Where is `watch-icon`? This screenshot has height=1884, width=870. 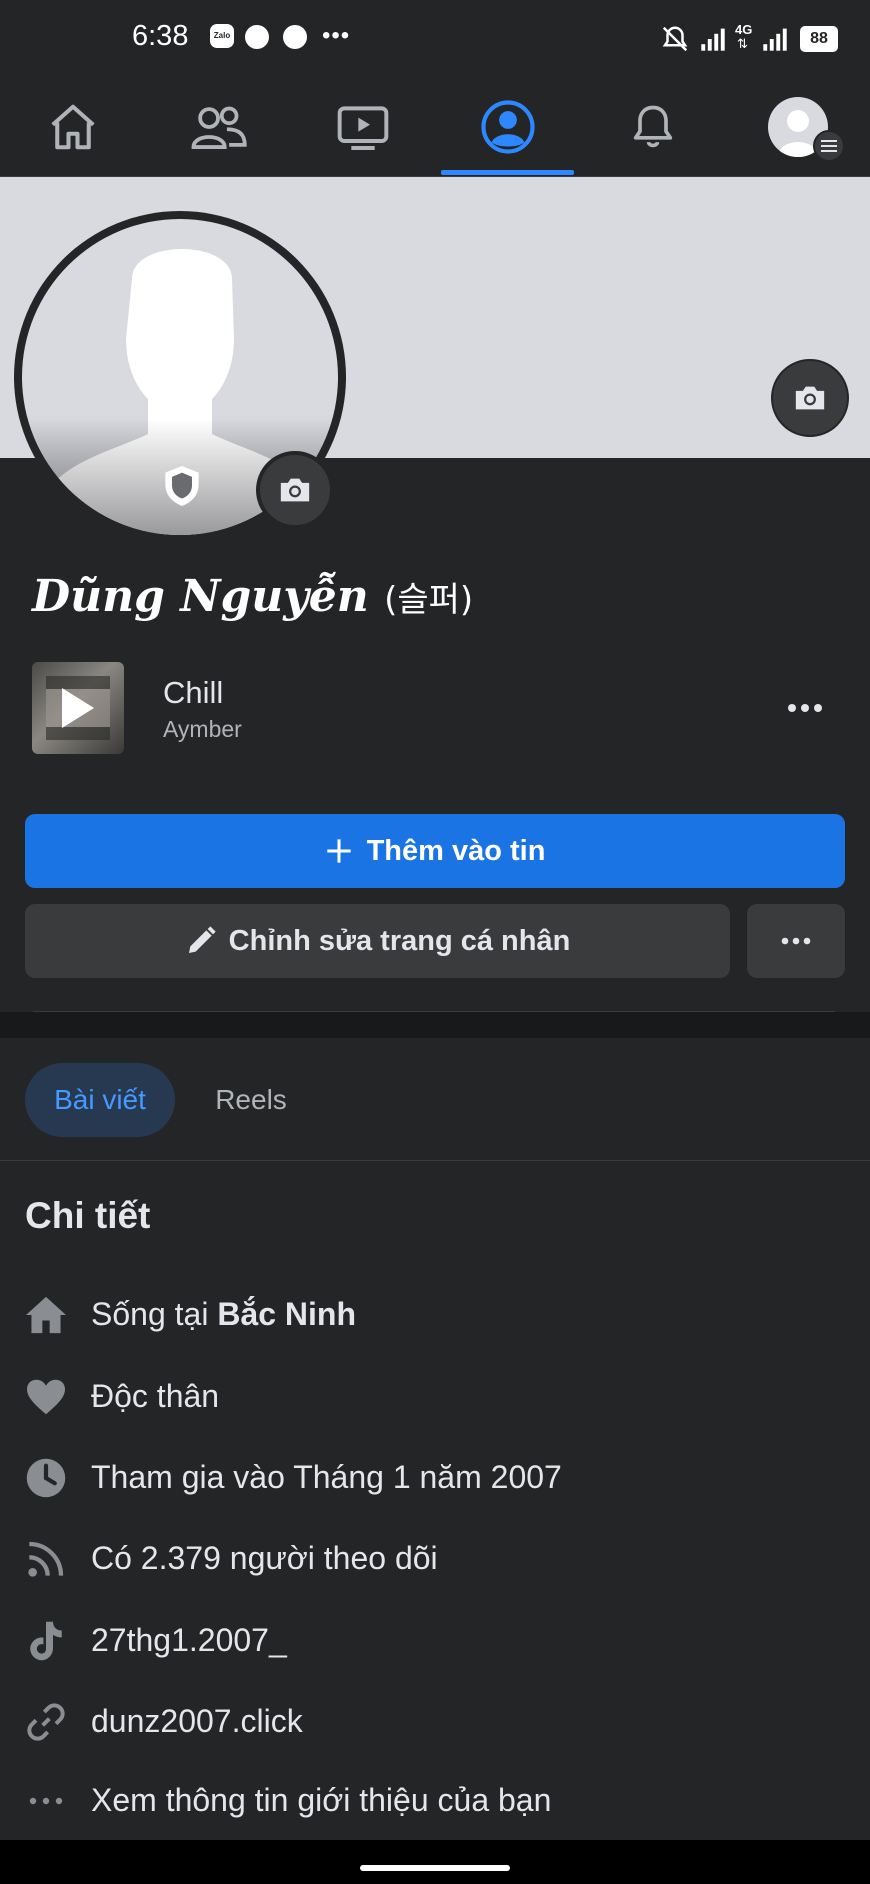
watch-icon is located at coordinates (362, 128).